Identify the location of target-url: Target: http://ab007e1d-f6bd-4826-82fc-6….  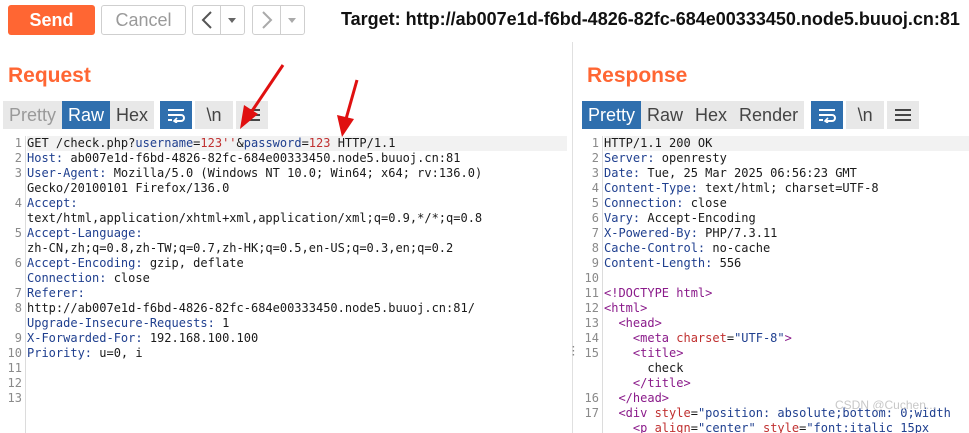
(650, 19).